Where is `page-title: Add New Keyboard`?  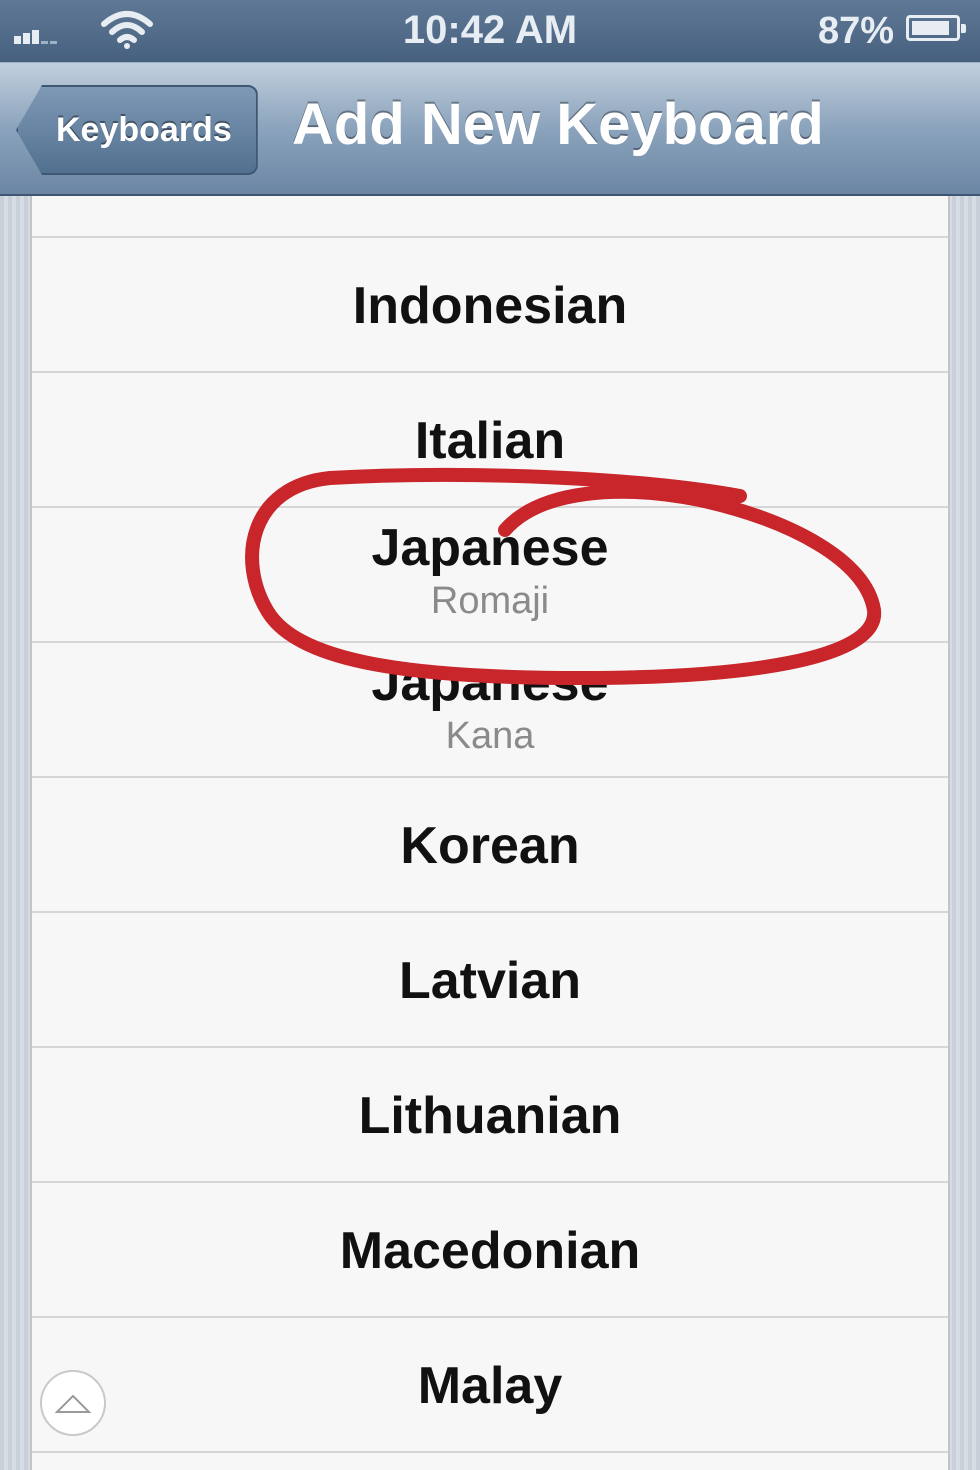 page-title: Add New Keyboard is located at coordinates (558, 124).